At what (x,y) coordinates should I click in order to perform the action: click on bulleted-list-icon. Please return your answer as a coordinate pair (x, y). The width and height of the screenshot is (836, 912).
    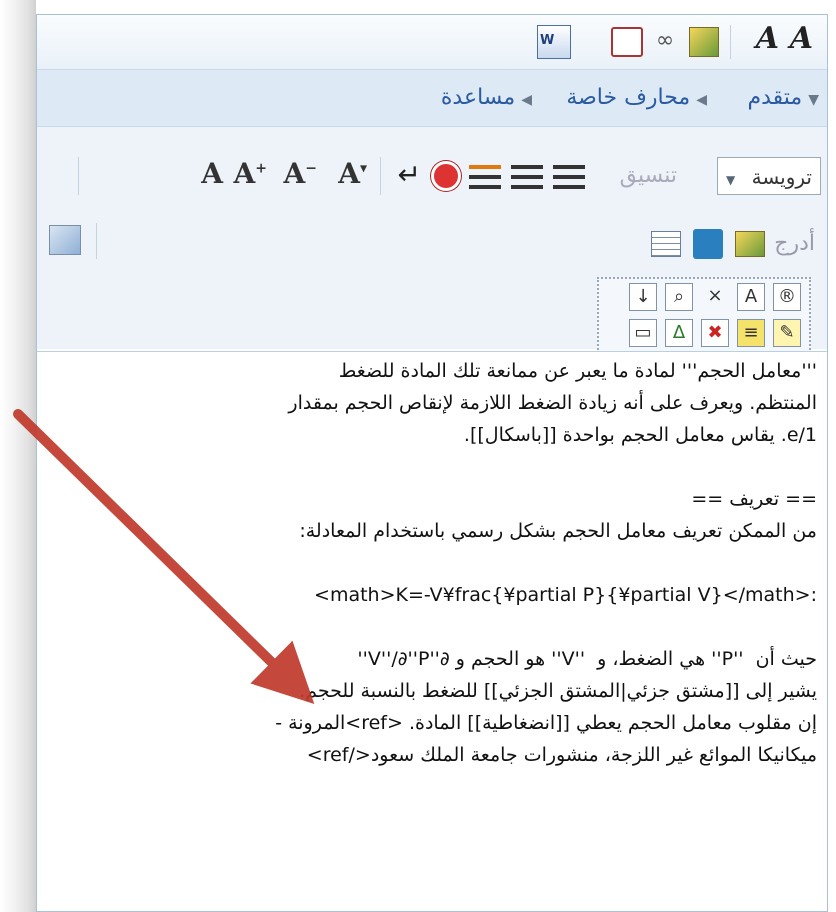
    Looking at the image, I should click on (569, 178).